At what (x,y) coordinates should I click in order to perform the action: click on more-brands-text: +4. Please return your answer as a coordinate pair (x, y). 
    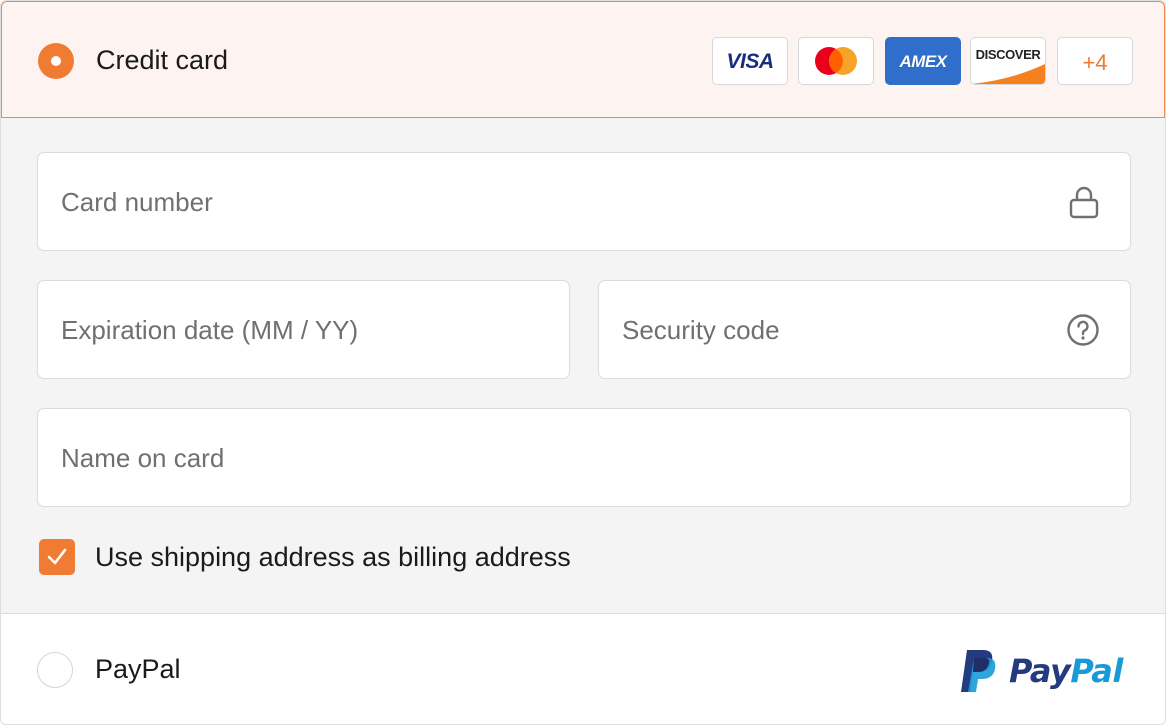
    Looking at the image, I should click on (1095, 62).